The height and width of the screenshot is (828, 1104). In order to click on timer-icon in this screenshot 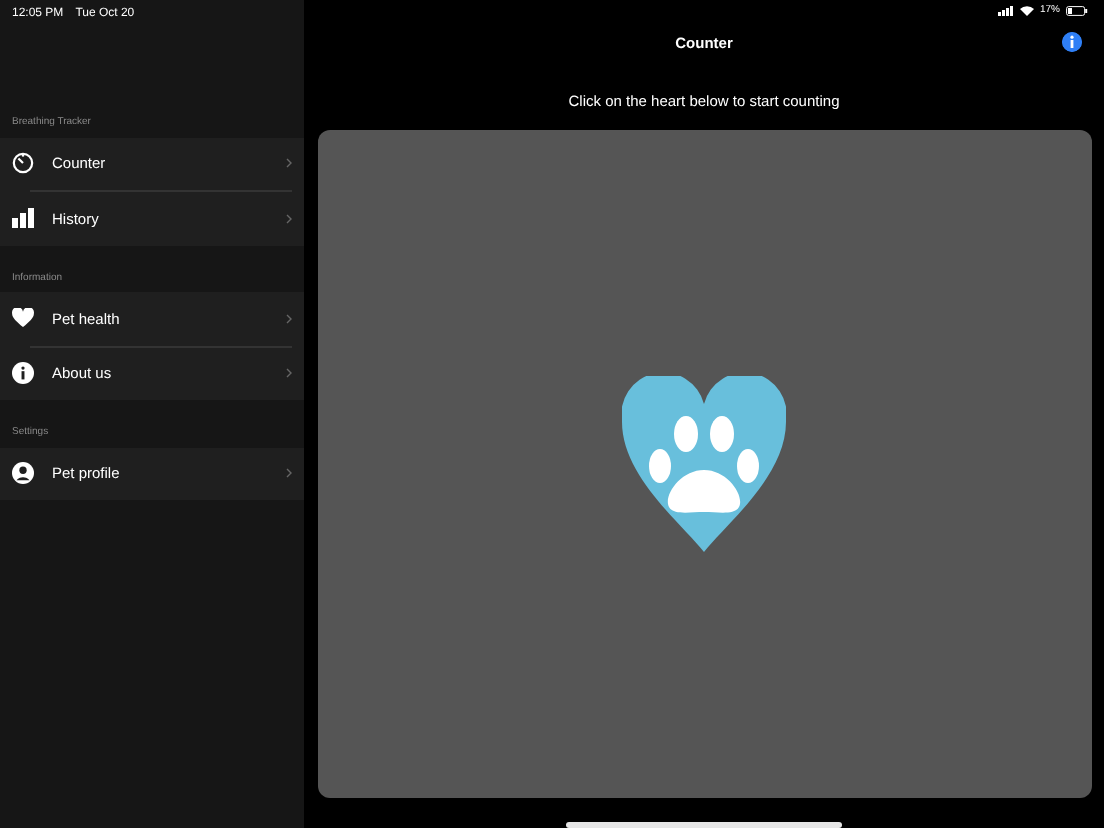, I will do `click(23, 163)`.